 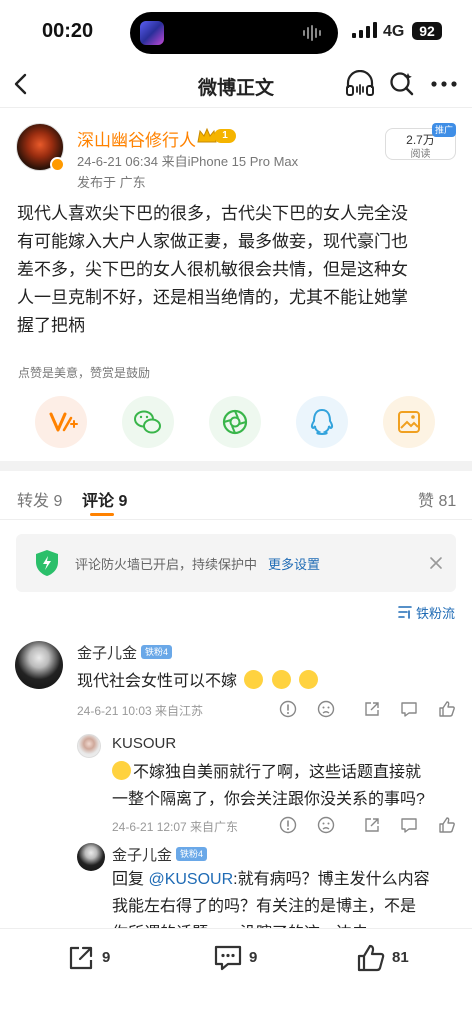 I want to click on post-location: 发布于 广东, so click(x=111, y=182).